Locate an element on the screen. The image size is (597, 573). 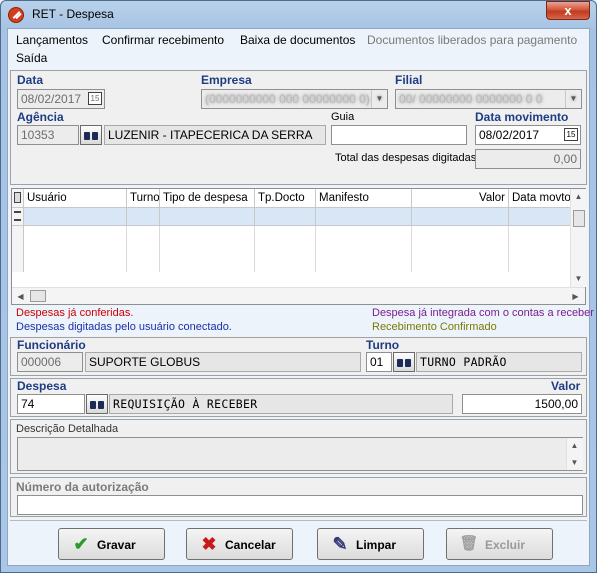
data-movimento-field: 08/02/2017 15 is located at coordinates (528, 135).